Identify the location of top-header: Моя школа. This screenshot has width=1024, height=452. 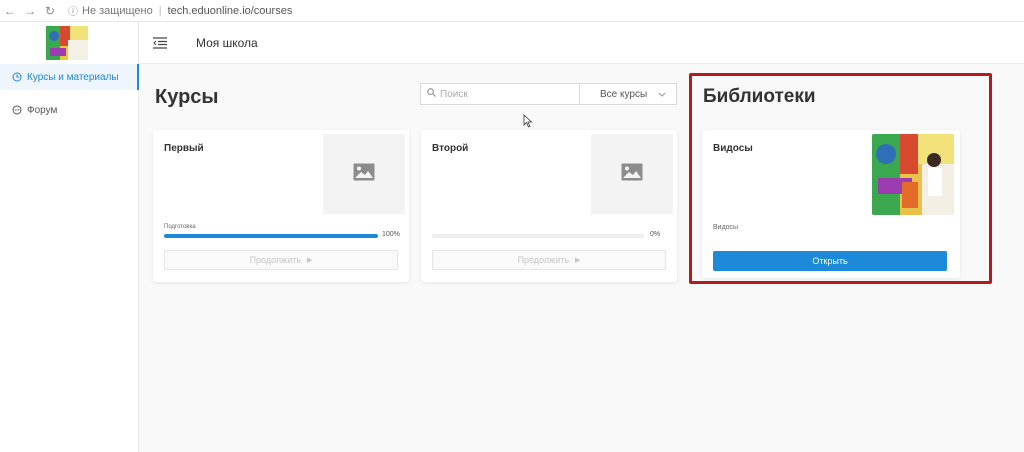
(581, 43).